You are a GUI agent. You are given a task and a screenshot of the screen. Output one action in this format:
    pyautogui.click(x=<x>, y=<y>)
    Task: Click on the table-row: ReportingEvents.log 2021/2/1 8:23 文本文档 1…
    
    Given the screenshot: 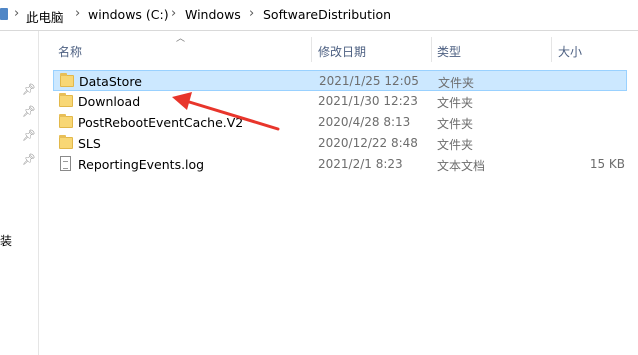 What is the action you would take?
    pyautogui.click(x=340, y=164)
    